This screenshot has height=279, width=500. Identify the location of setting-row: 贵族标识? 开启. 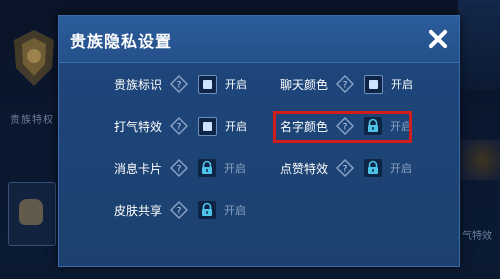
(178, 84).